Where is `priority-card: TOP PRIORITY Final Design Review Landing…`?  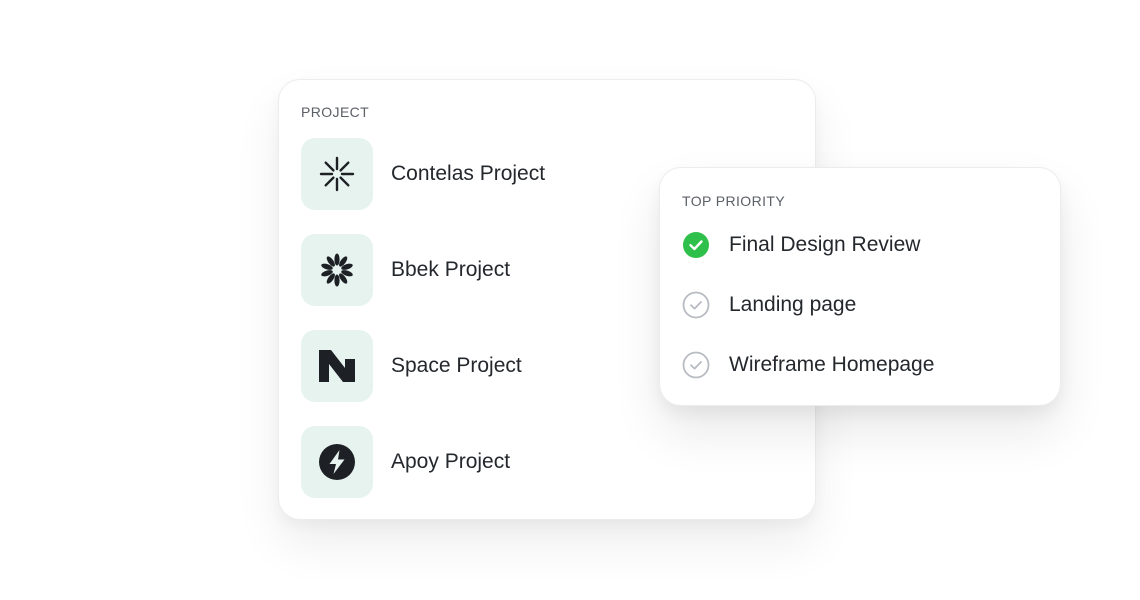
priority-card: TOP PRIORITY Final Design Review Landing… is located at coordinates (860, 286).